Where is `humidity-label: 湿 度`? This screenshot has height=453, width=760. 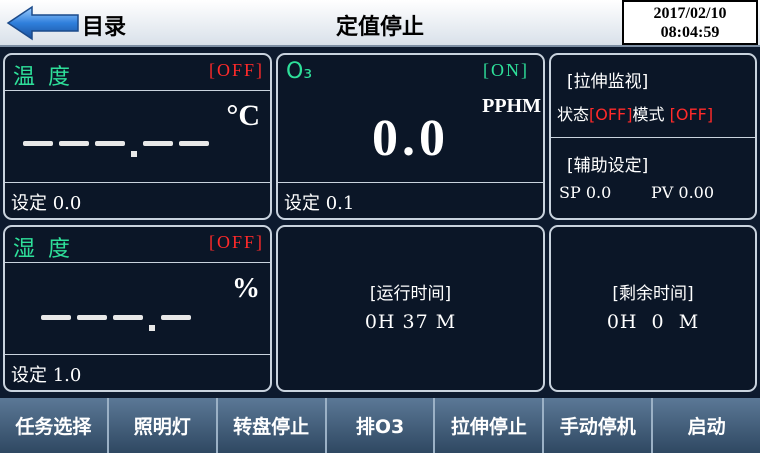
humidity-label: 湿 度 is located at coordinates (43, 249).